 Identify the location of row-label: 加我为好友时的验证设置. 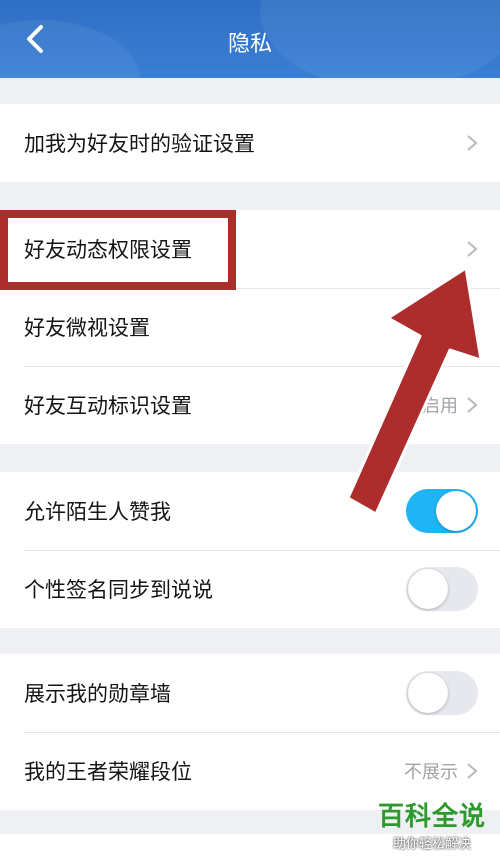
(139, 144).